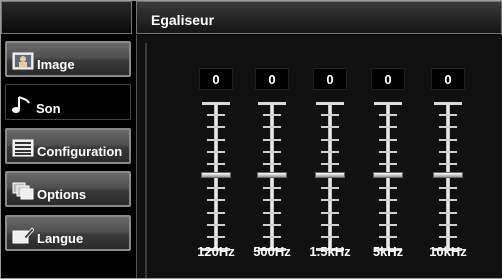 The image size is (502, 279). I want to click on music-note-icon, so click(22, 105).